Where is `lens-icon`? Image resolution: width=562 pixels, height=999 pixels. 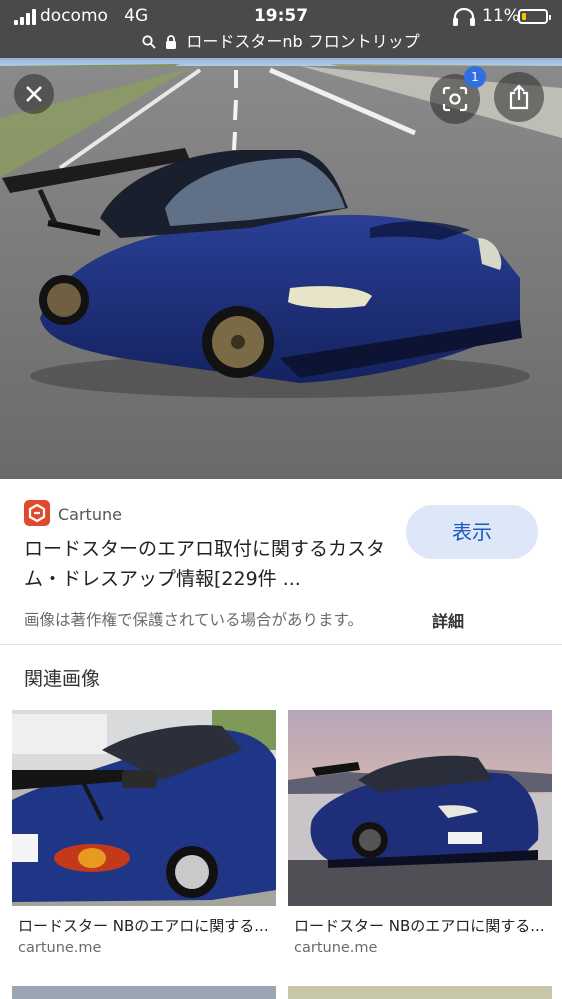
lens-icon is located at coordinates (455, 99).